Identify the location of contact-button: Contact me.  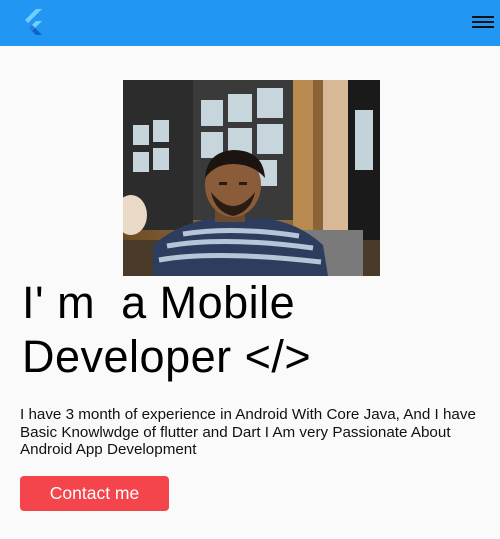
(94, 493).